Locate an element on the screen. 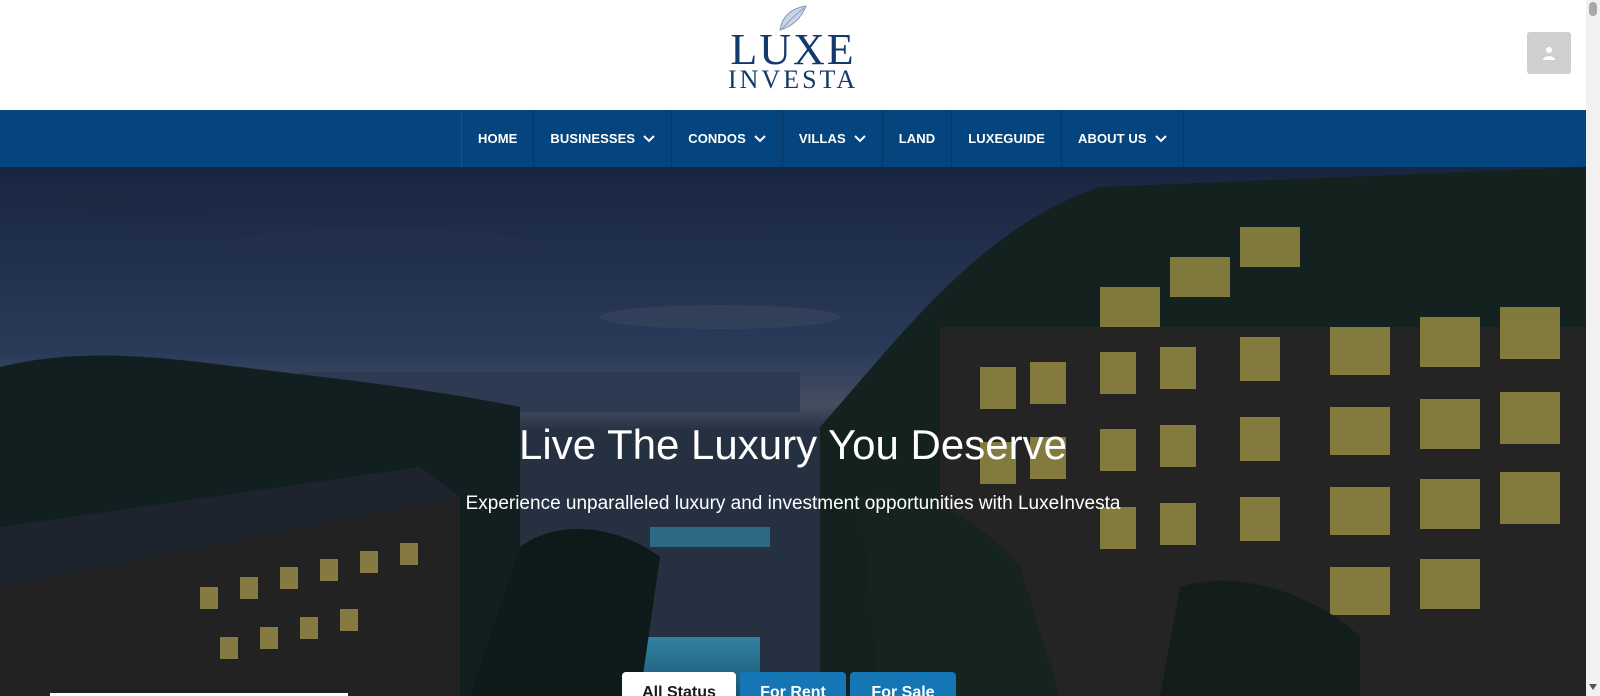  nav-item-home: HOME is located at coordinates (498, 138).